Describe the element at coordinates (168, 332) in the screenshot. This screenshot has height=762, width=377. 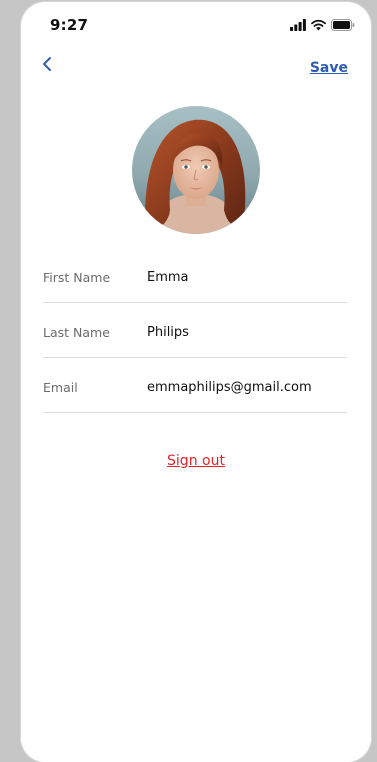
I see `last-name-value: Philips` at that location.